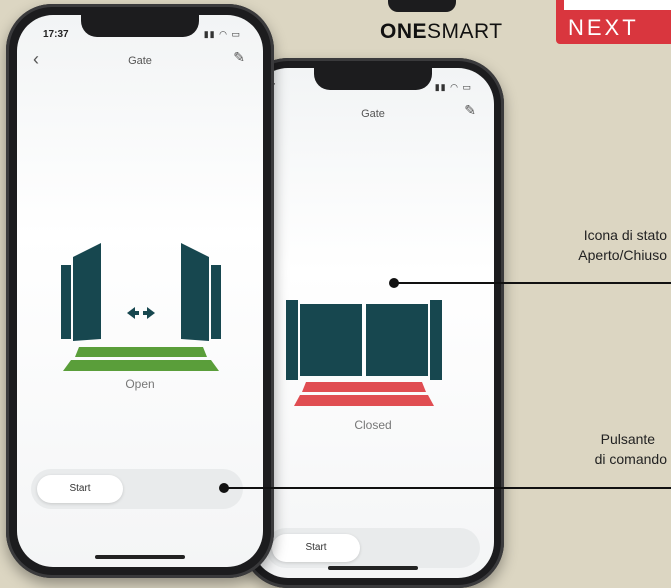  Describe the element at coordinates (404, 31) in the screenshot. I see `onesmart-bold: ONE` at that location.